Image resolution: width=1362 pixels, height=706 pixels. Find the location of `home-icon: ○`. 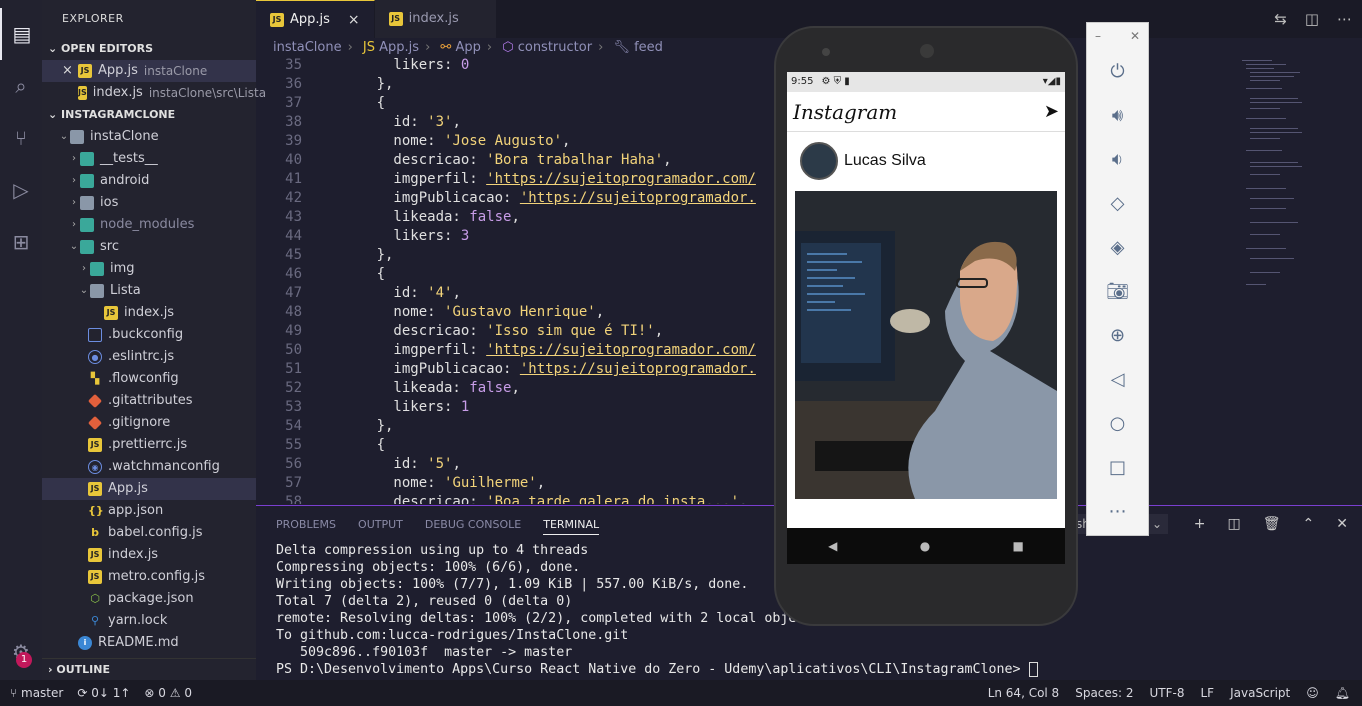

home-icon: ○ is located at coordinates (1117, 423).